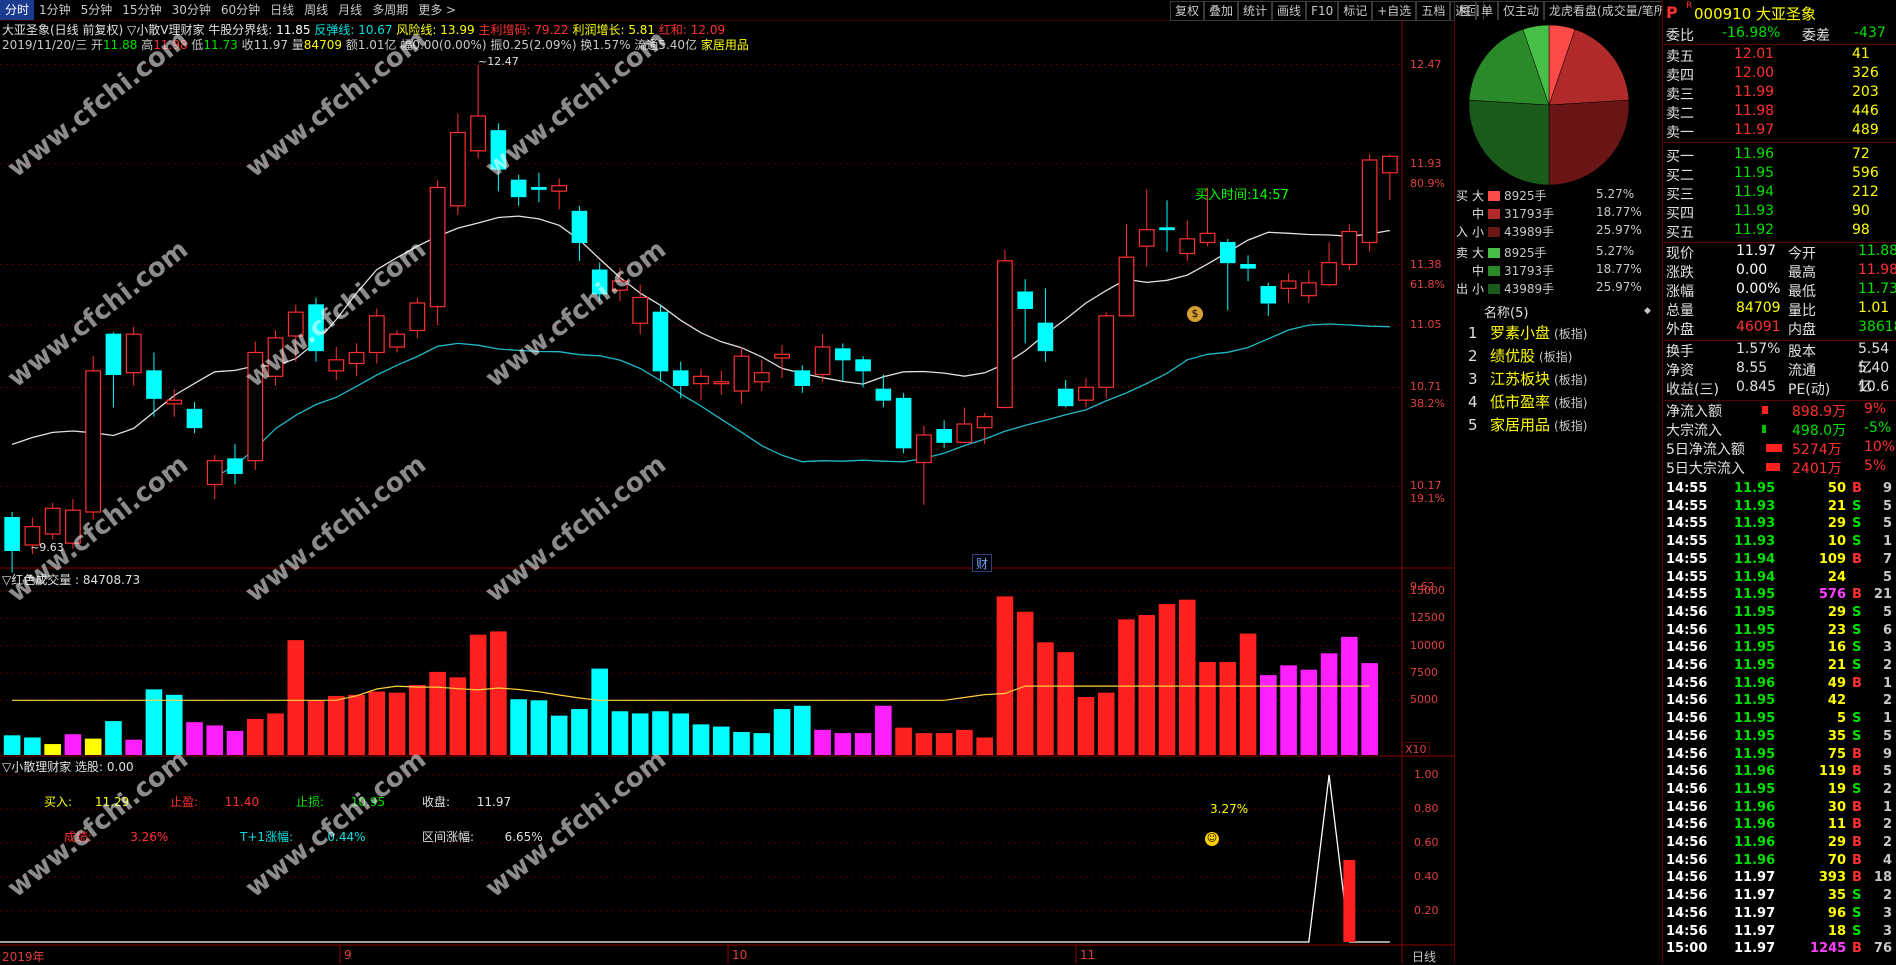 This screenshot has height=965, width=1896. Describe the element at coordinates (1779, 55) in the screenshot. I see `orderbook-row: 卖五 12.01 41` at that location.